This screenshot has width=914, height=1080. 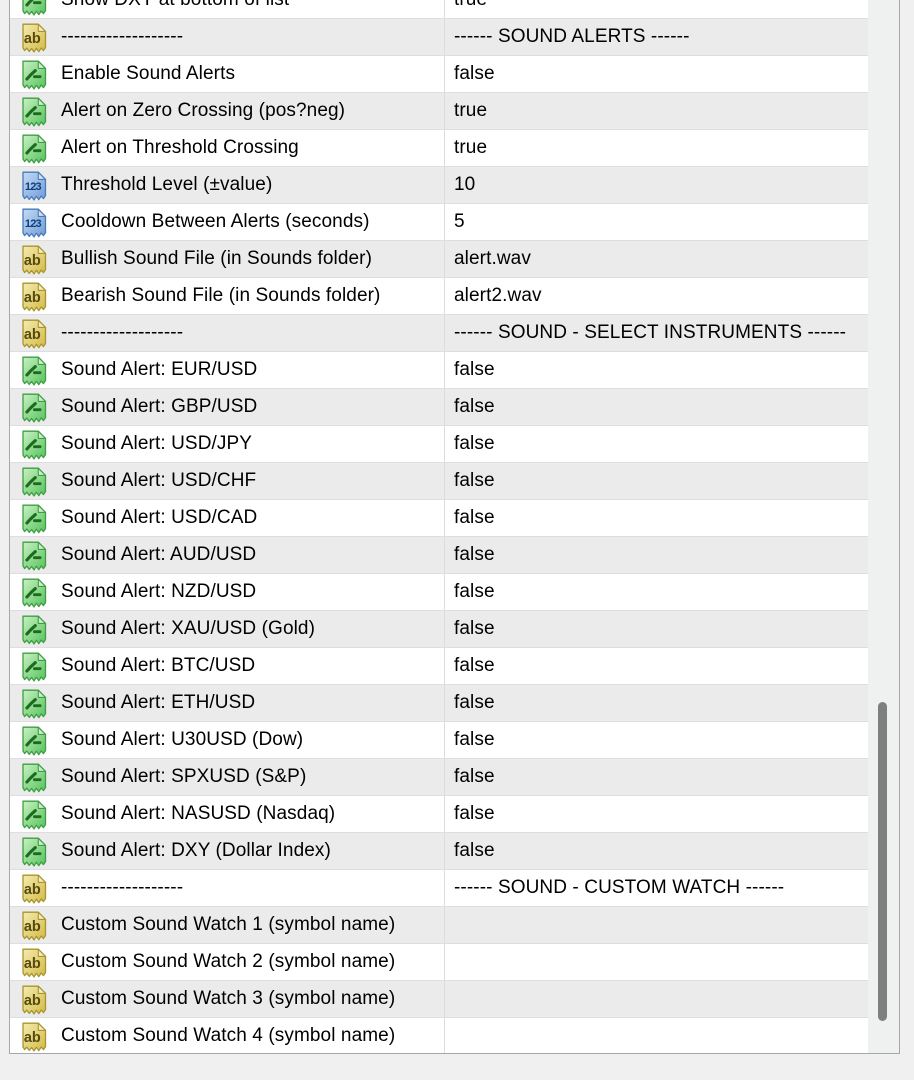 What do you see at coordinates (656, 222) in the screenshot?
I see `param-value-cell: 5` at bounding box center [656, 222].